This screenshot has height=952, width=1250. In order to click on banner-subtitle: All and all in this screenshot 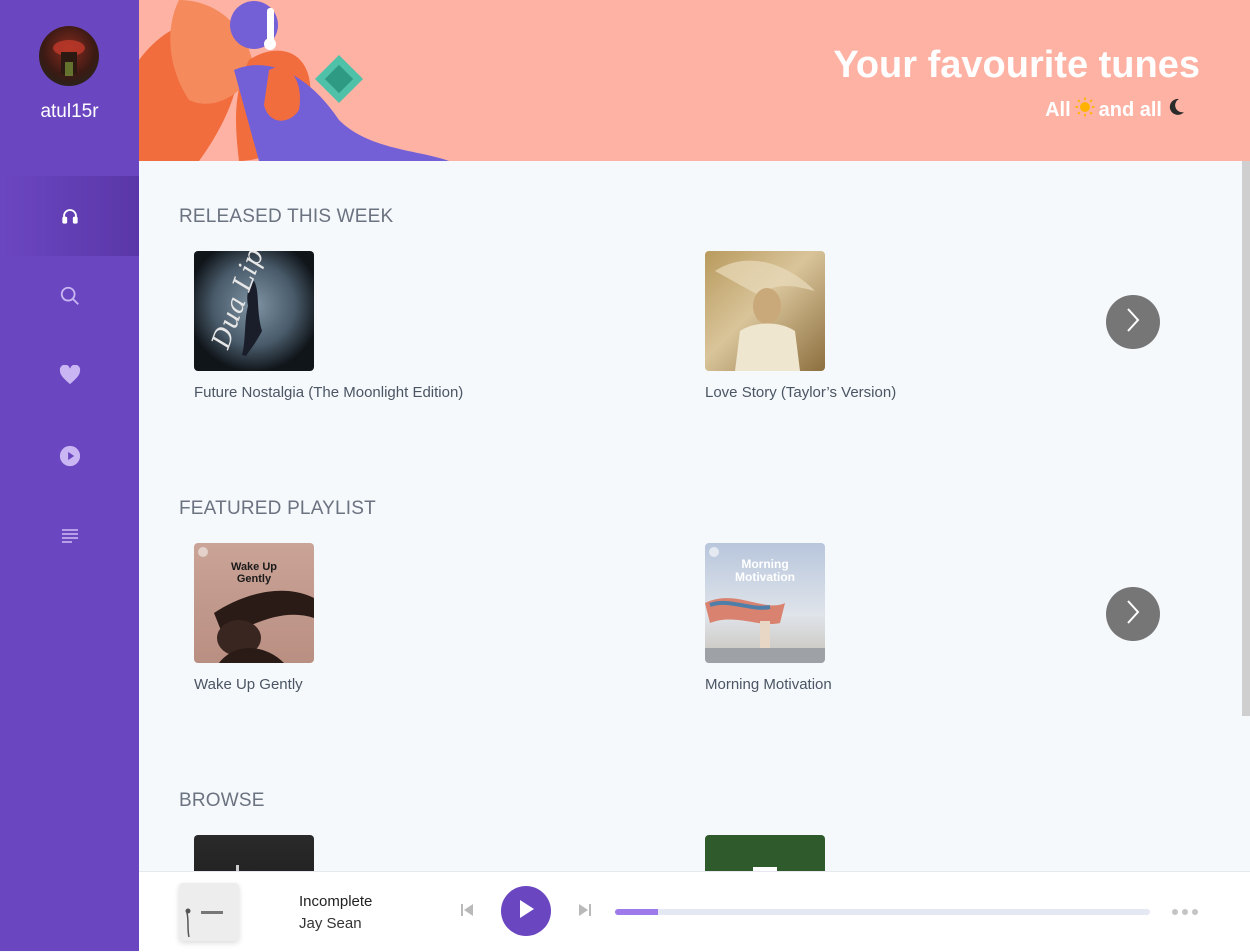, I will do `click(1115, 110)`.